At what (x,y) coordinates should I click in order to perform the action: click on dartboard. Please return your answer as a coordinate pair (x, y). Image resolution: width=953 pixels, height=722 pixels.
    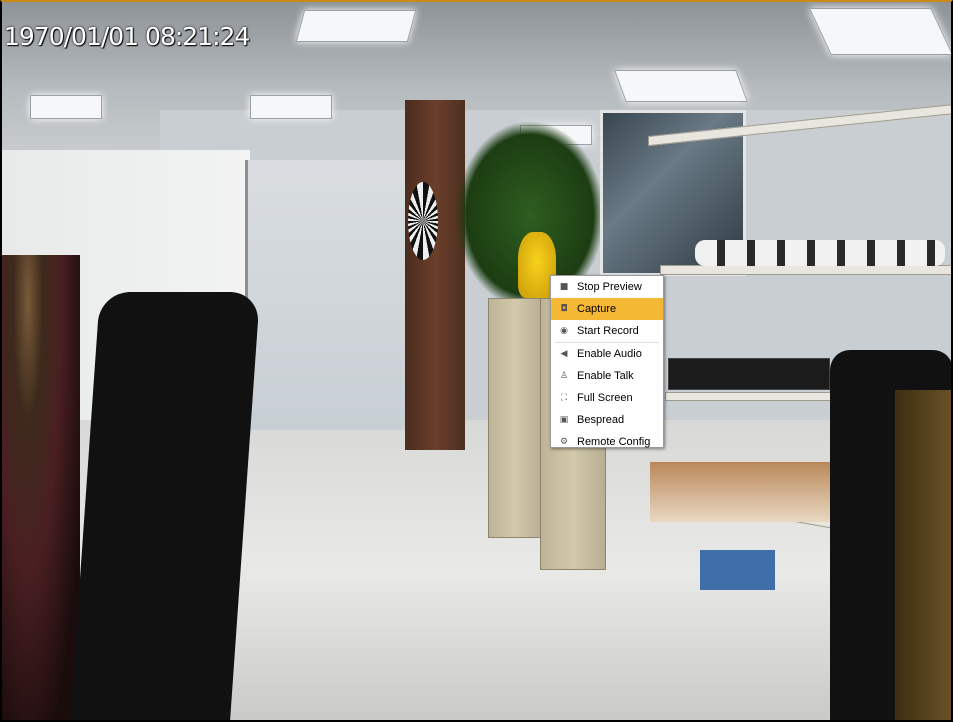
    Looking at the image, I should click on (423, 221).